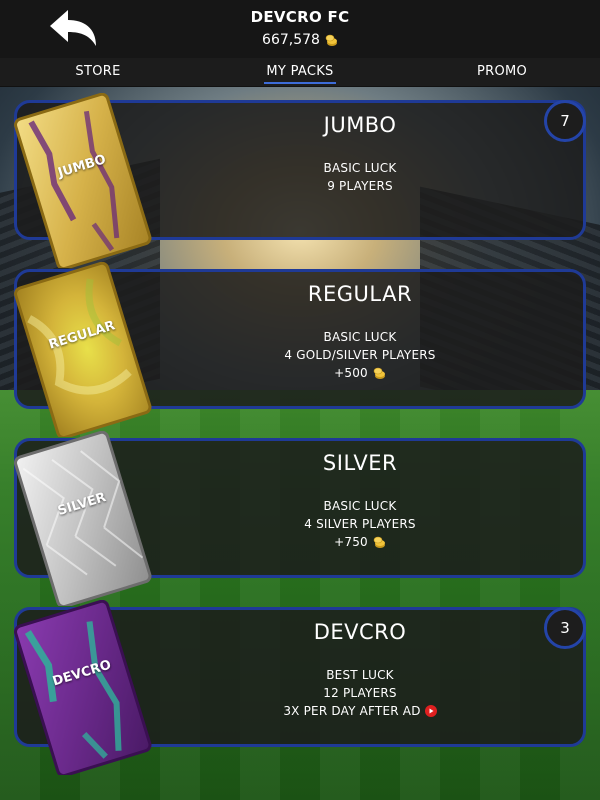  I want to click on pack-title: DEVCRO, so click(360, 632).